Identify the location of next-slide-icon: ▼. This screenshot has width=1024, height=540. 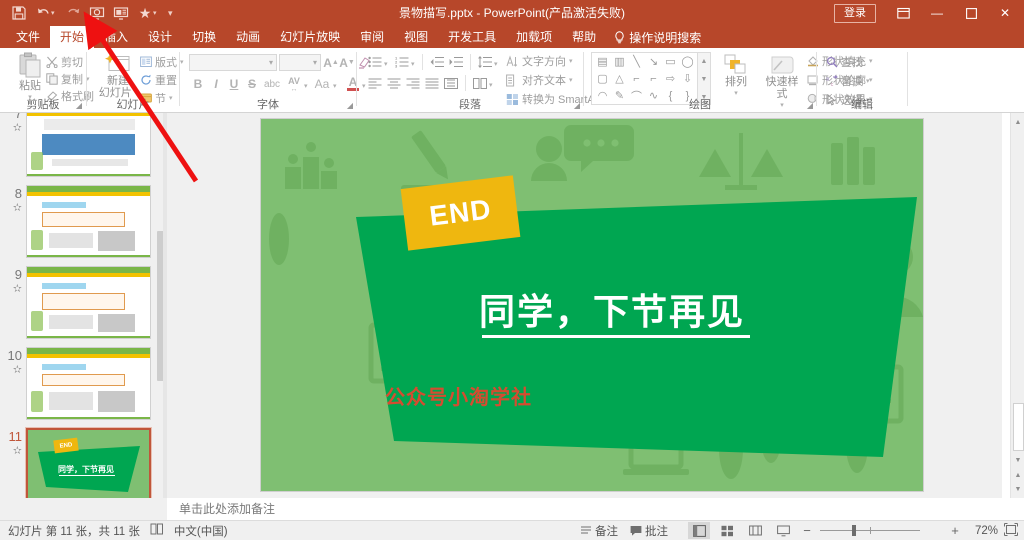
(1018, 489).